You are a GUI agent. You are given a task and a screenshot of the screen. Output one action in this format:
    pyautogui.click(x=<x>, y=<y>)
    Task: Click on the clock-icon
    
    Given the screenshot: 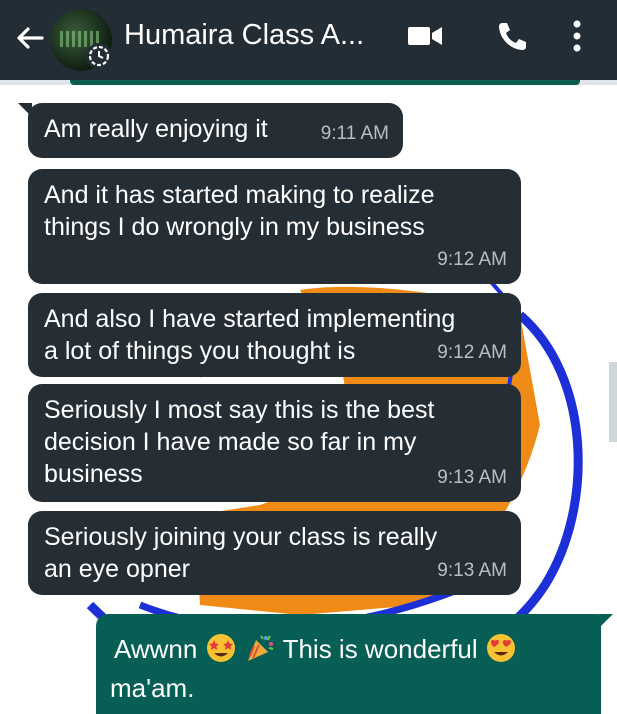 What is the action you would take?
    pyautogui.click(x=99, y=56)
    